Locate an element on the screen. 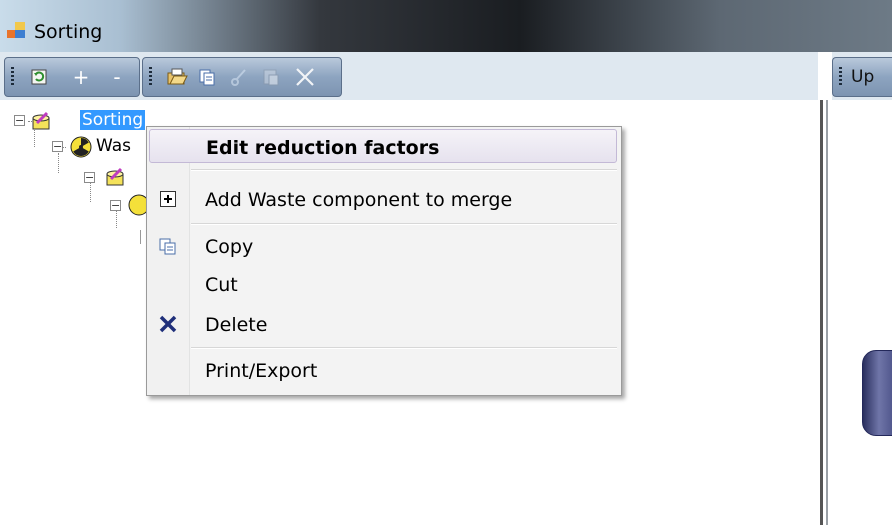  paste-button is located at coordinates (271, 77).